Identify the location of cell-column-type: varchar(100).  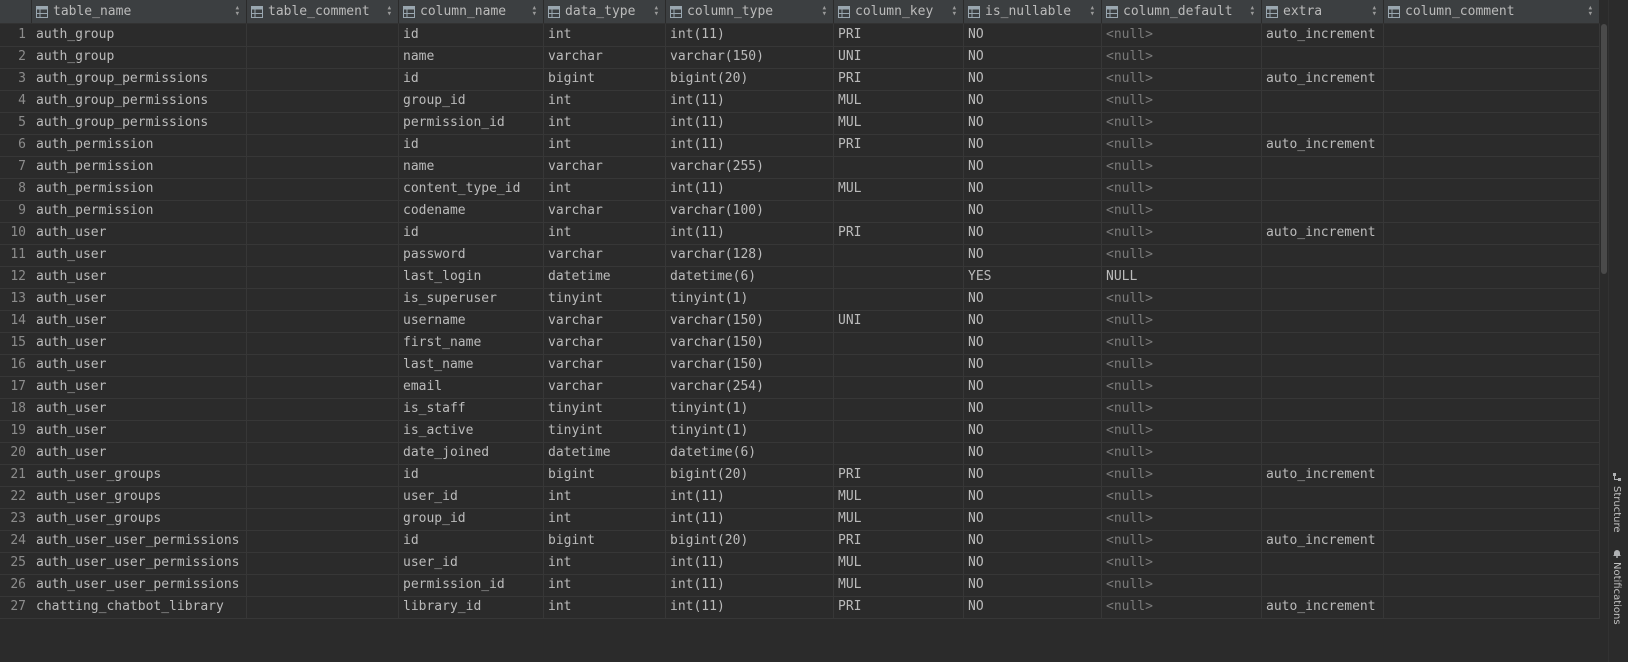
(750, 211).